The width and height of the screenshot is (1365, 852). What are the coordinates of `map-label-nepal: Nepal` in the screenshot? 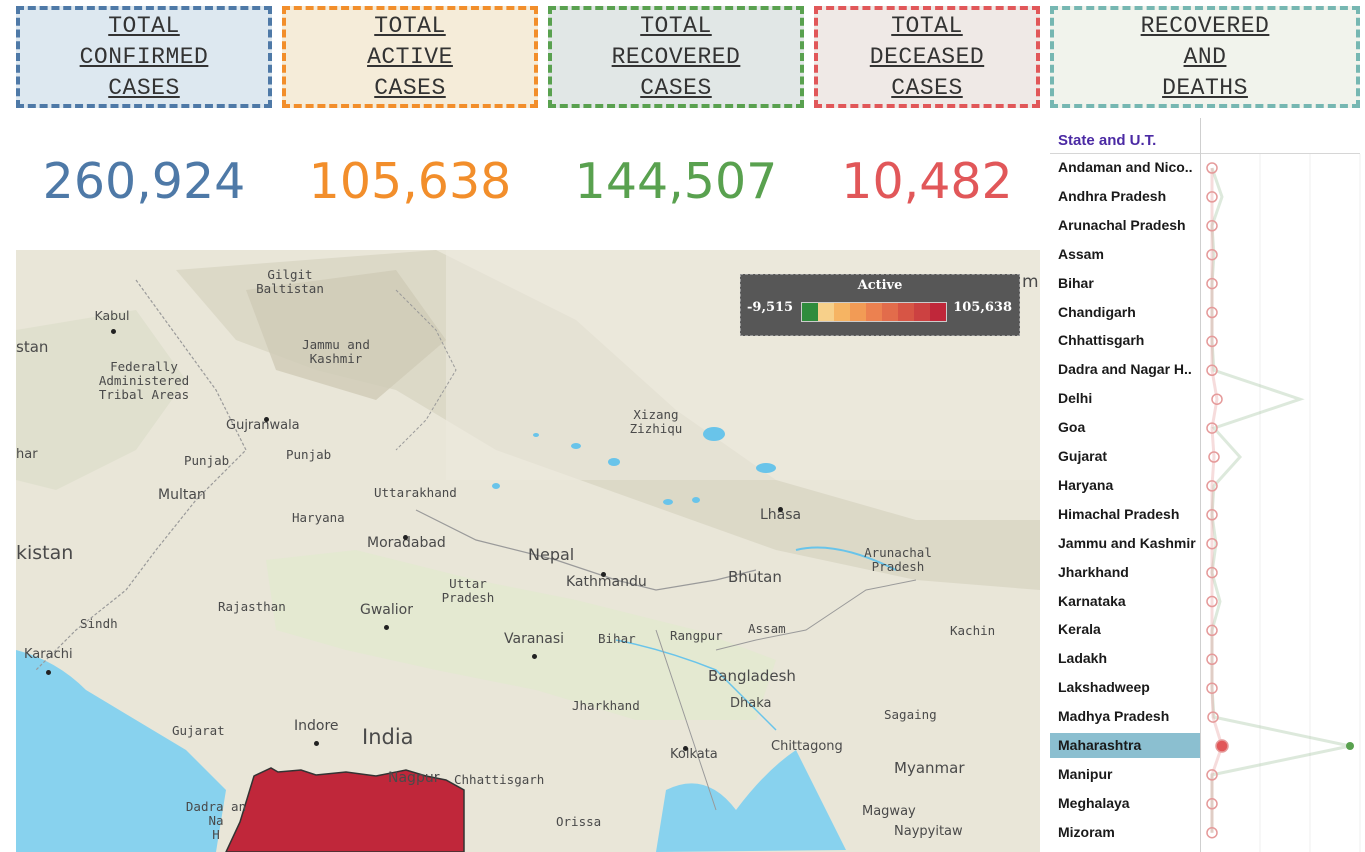 It's located at (551, 554).